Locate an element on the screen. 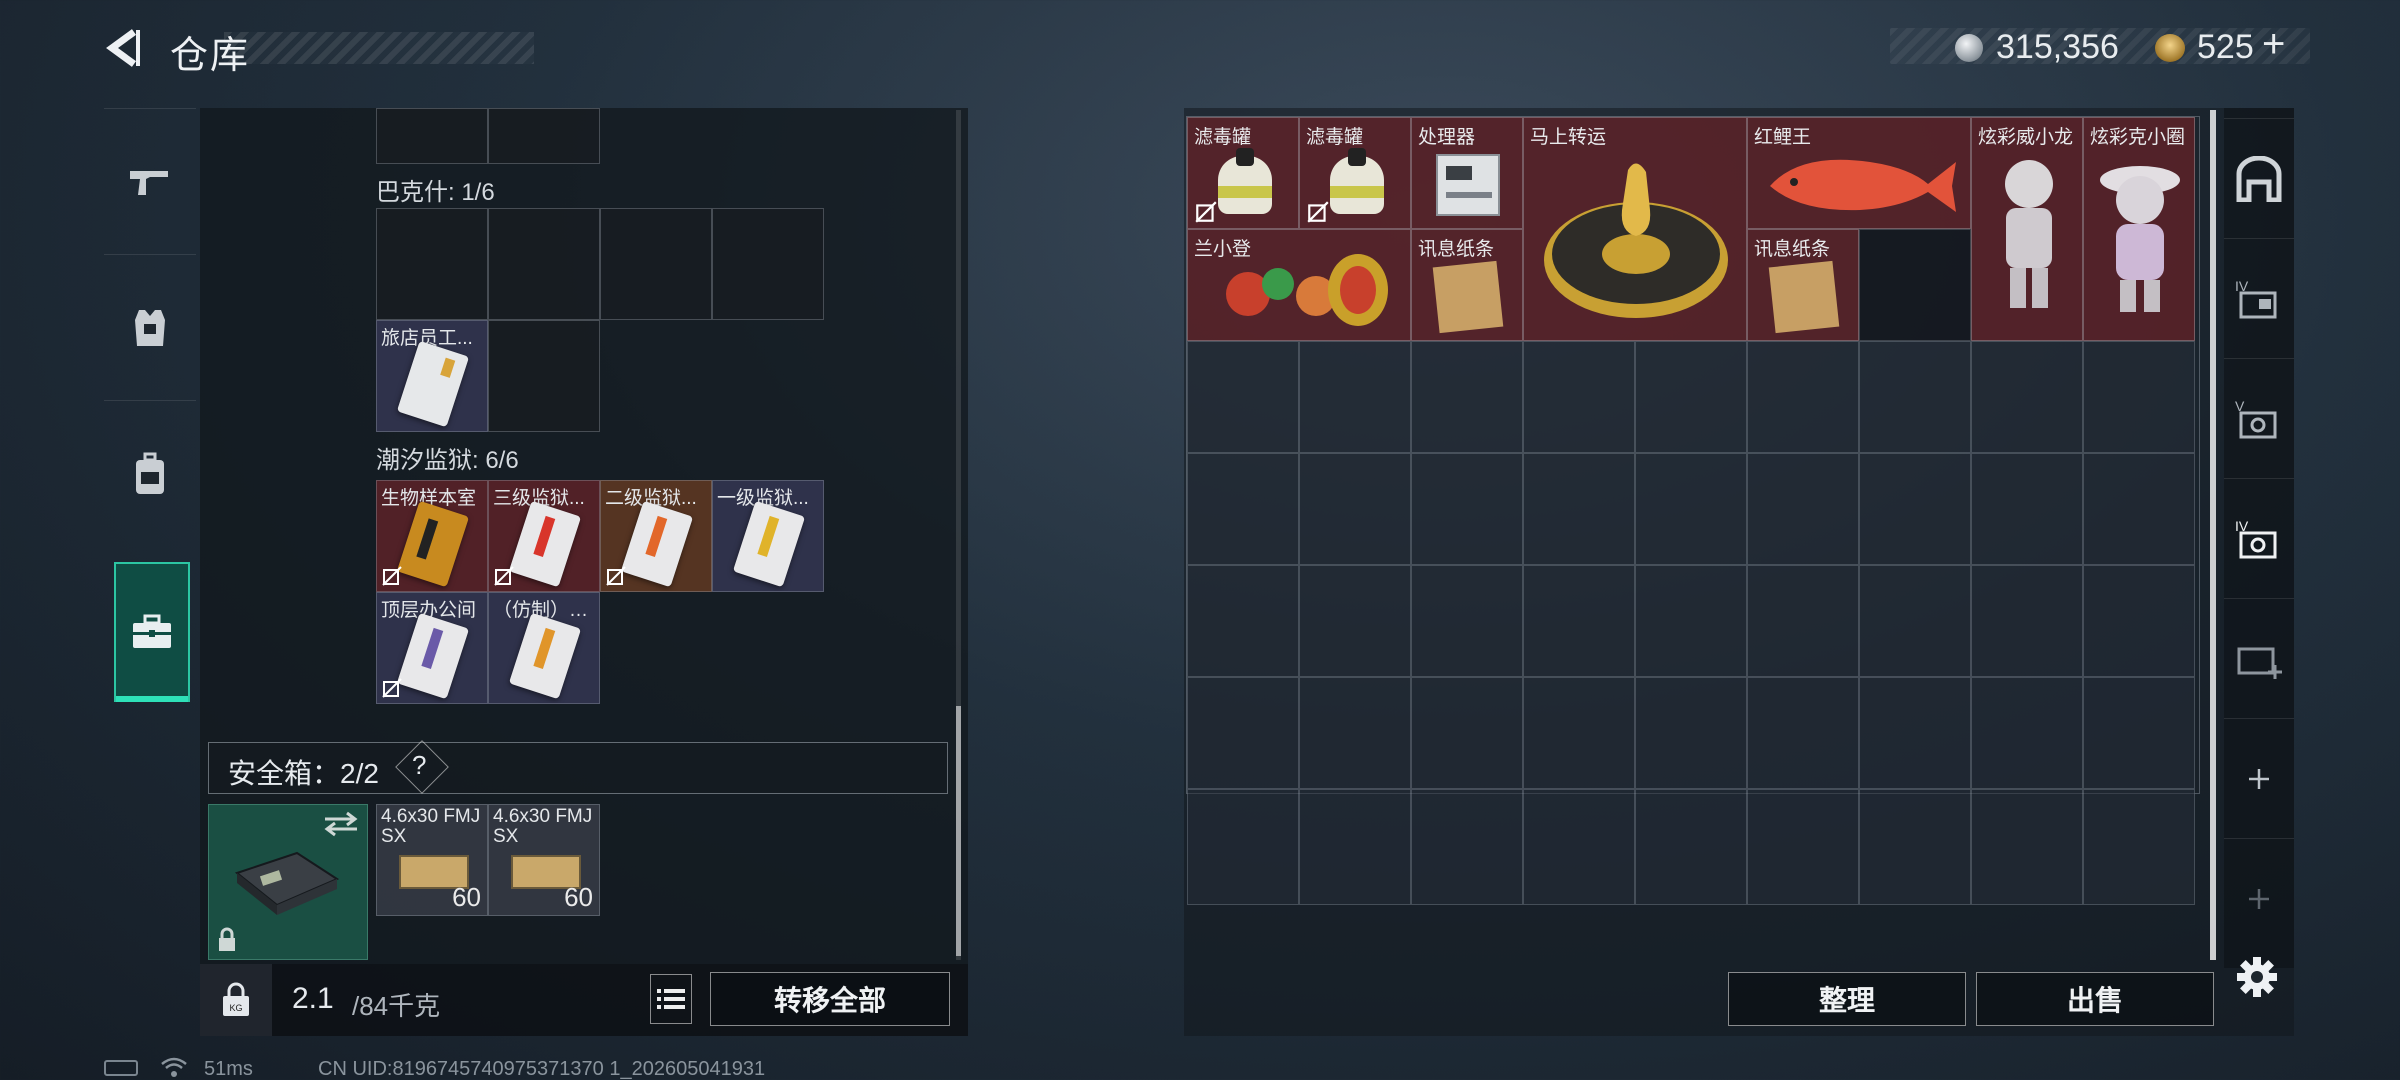  right-scrollbar-thumb is located at coordinates (2213, 535).